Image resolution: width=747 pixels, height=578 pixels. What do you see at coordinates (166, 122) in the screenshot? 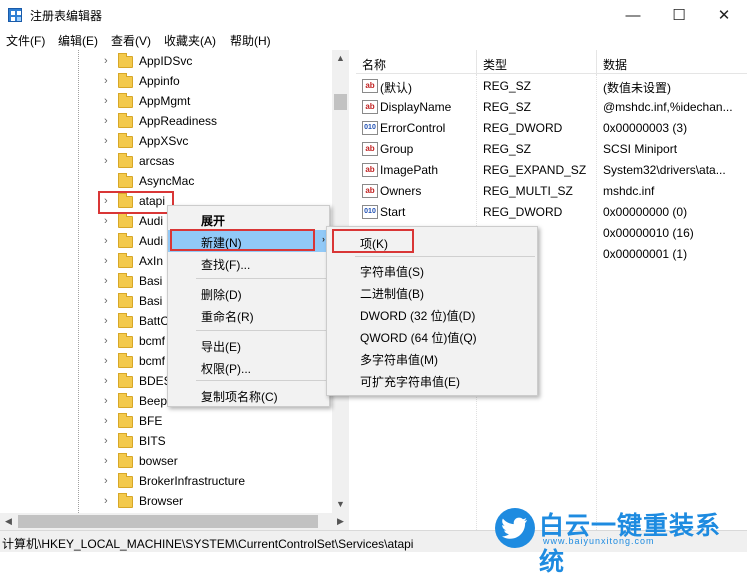
I see `tree-item-appreadiness: › AppReadiness` at bounding box center [166, 122].